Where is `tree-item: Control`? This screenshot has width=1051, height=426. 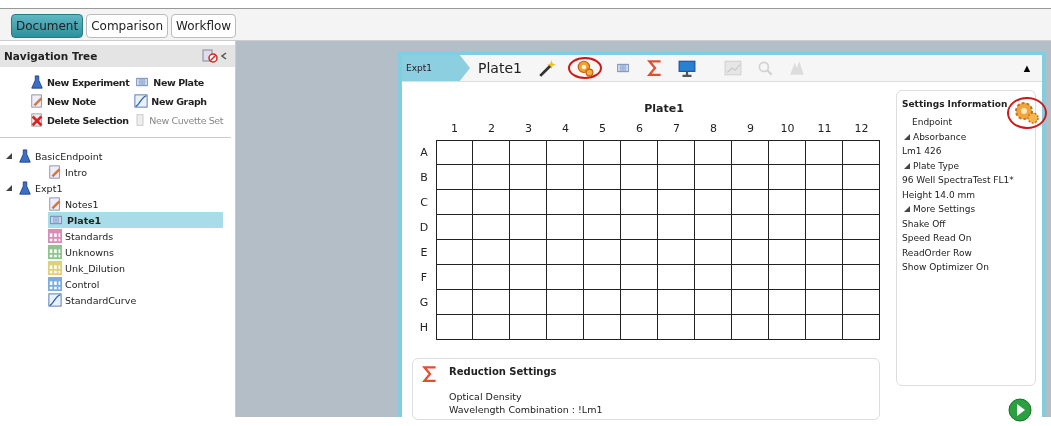 tree-item: Control is located at coordinates (76, 284).